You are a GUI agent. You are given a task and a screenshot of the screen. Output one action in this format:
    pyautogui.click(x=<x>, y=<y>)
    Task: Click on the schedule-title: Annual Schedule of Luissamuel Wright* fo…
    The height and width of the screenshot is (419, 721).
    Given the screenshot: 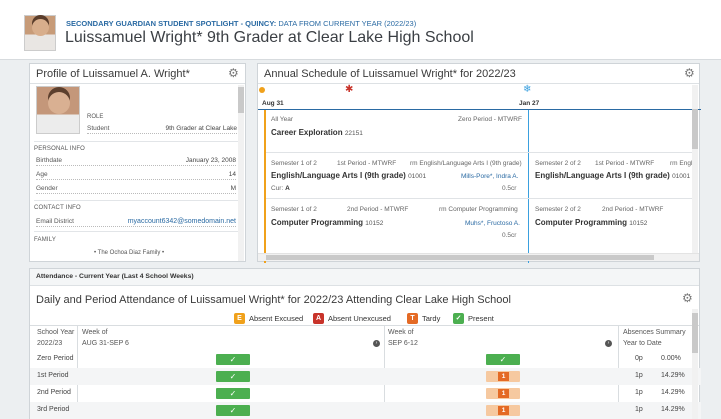 What is the action you would take?
    pyautogui.click(x=390, y=74)
    